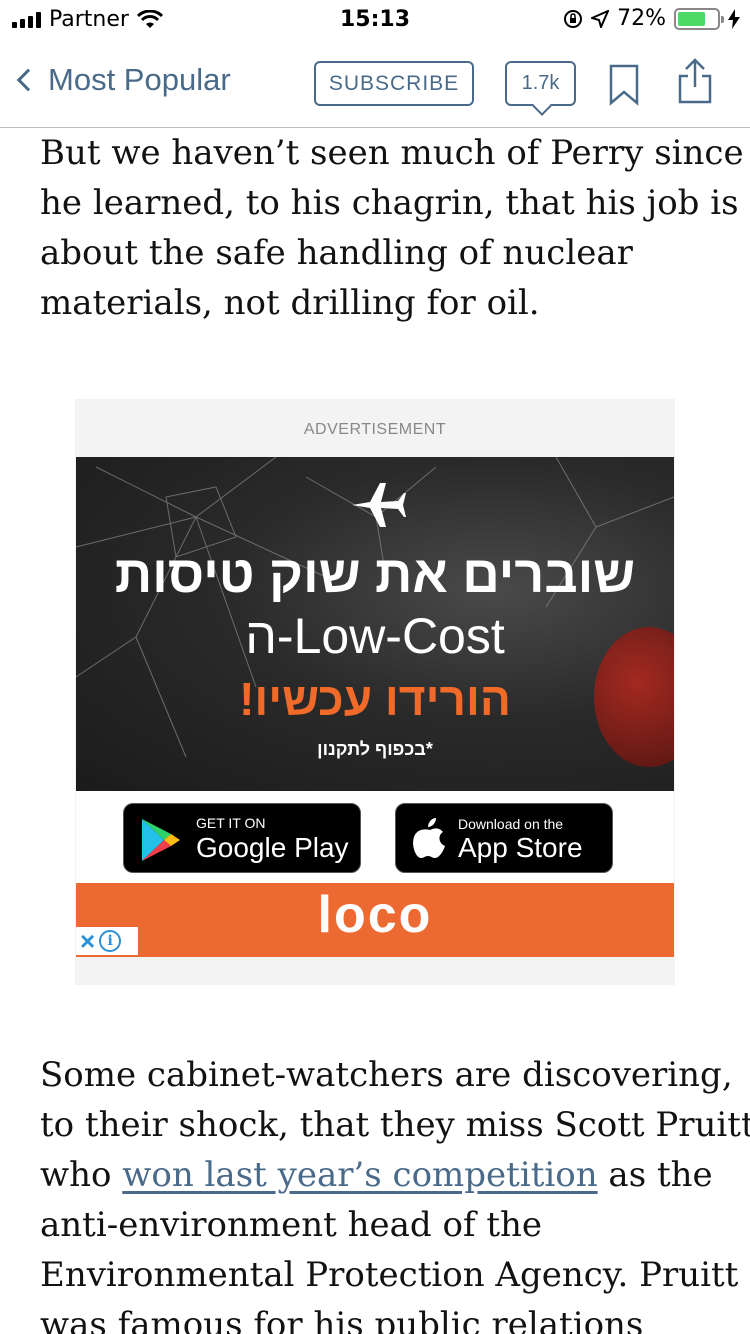 The height and width of the screenshot is (1334, 750). I want to click on paragraph-line: was famous for his public relations, so click(342, 1319).